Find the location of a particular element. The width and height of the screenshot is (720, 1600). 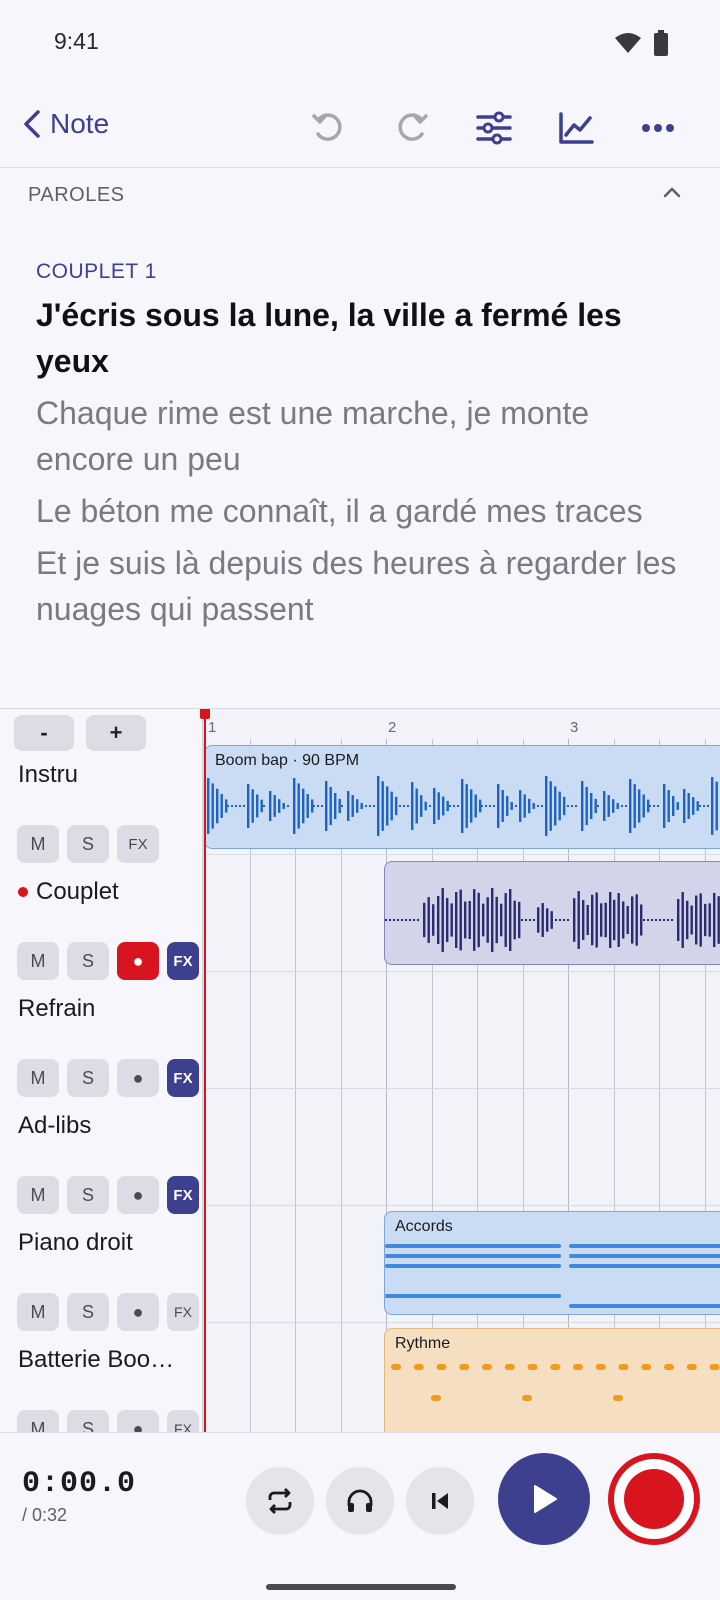

status-bar: 9:41 is located at coordinates (360, 43).